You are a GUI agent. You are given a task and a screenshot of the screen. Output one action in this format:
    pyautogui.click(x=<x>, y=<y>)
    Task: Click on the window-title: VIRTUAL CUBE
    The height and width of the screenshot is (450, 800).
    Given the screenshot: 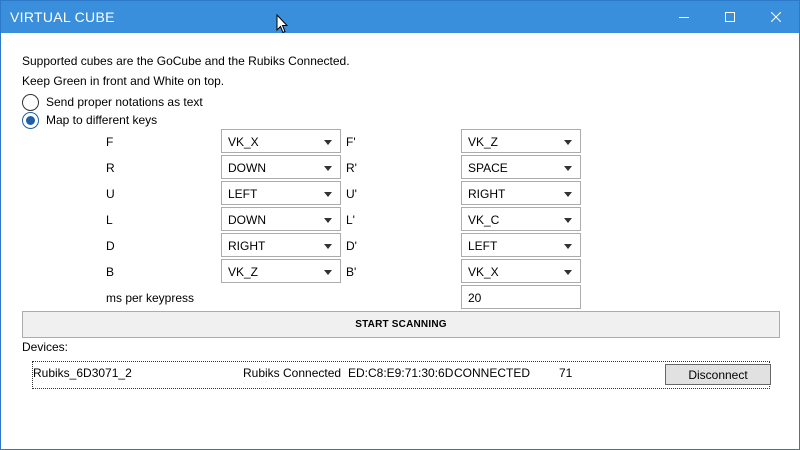 What is the action you would take?
    pyautogui.click(x=62, y=17)
    